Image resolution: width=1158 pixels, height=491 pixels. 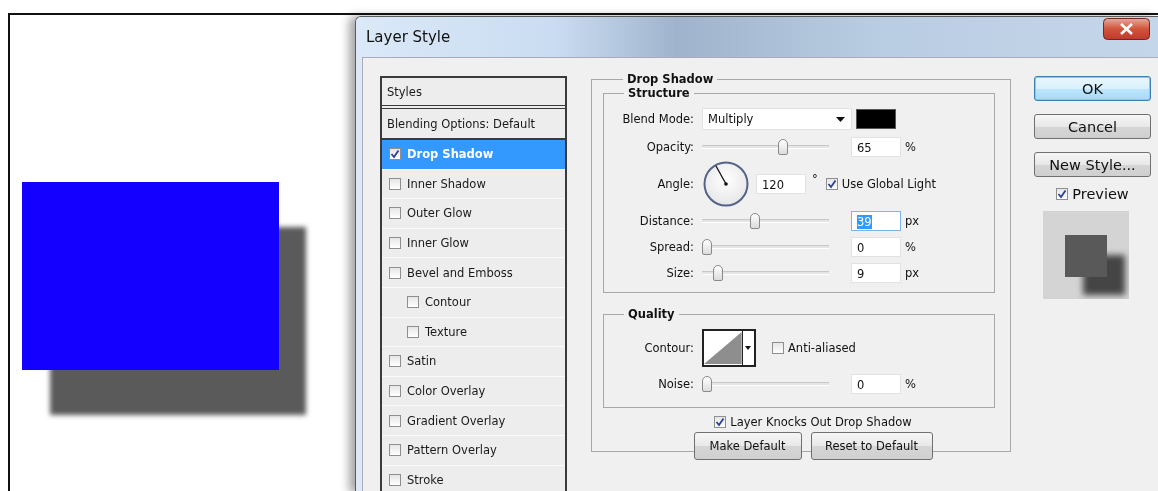 What do you see at coordinates (822, 348) in the screenshot?
I see `checkbox-label: Anti-aliased` at bounding box center [822, 348].